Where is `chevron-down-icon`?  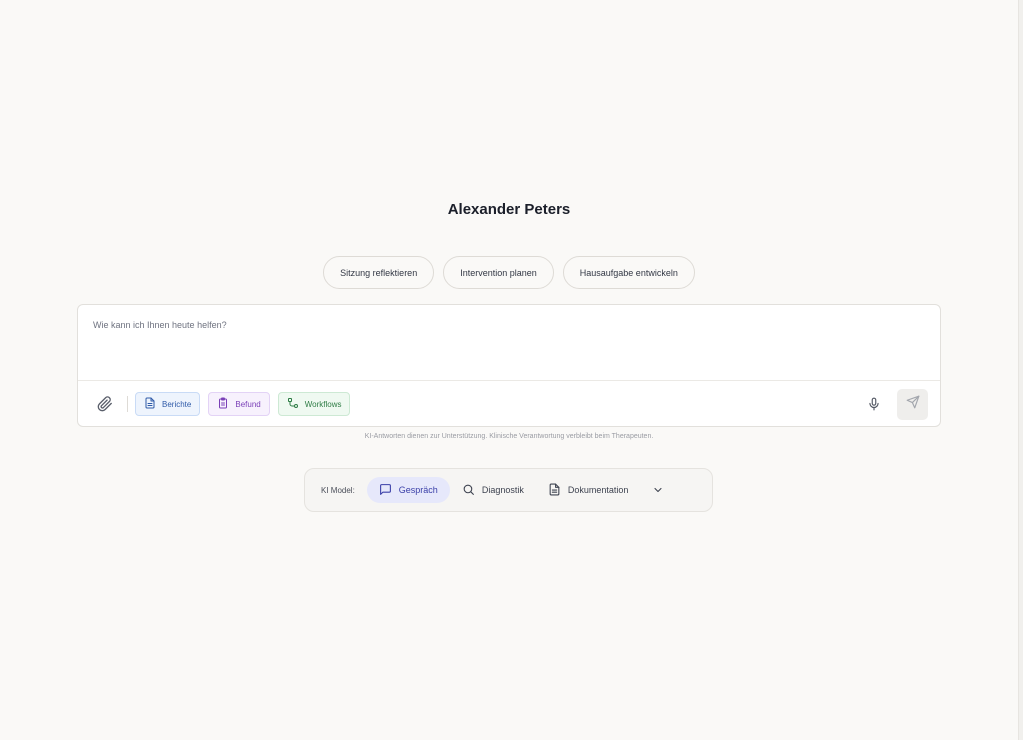
chevron-down-icon is located at coordinates (658, 490).